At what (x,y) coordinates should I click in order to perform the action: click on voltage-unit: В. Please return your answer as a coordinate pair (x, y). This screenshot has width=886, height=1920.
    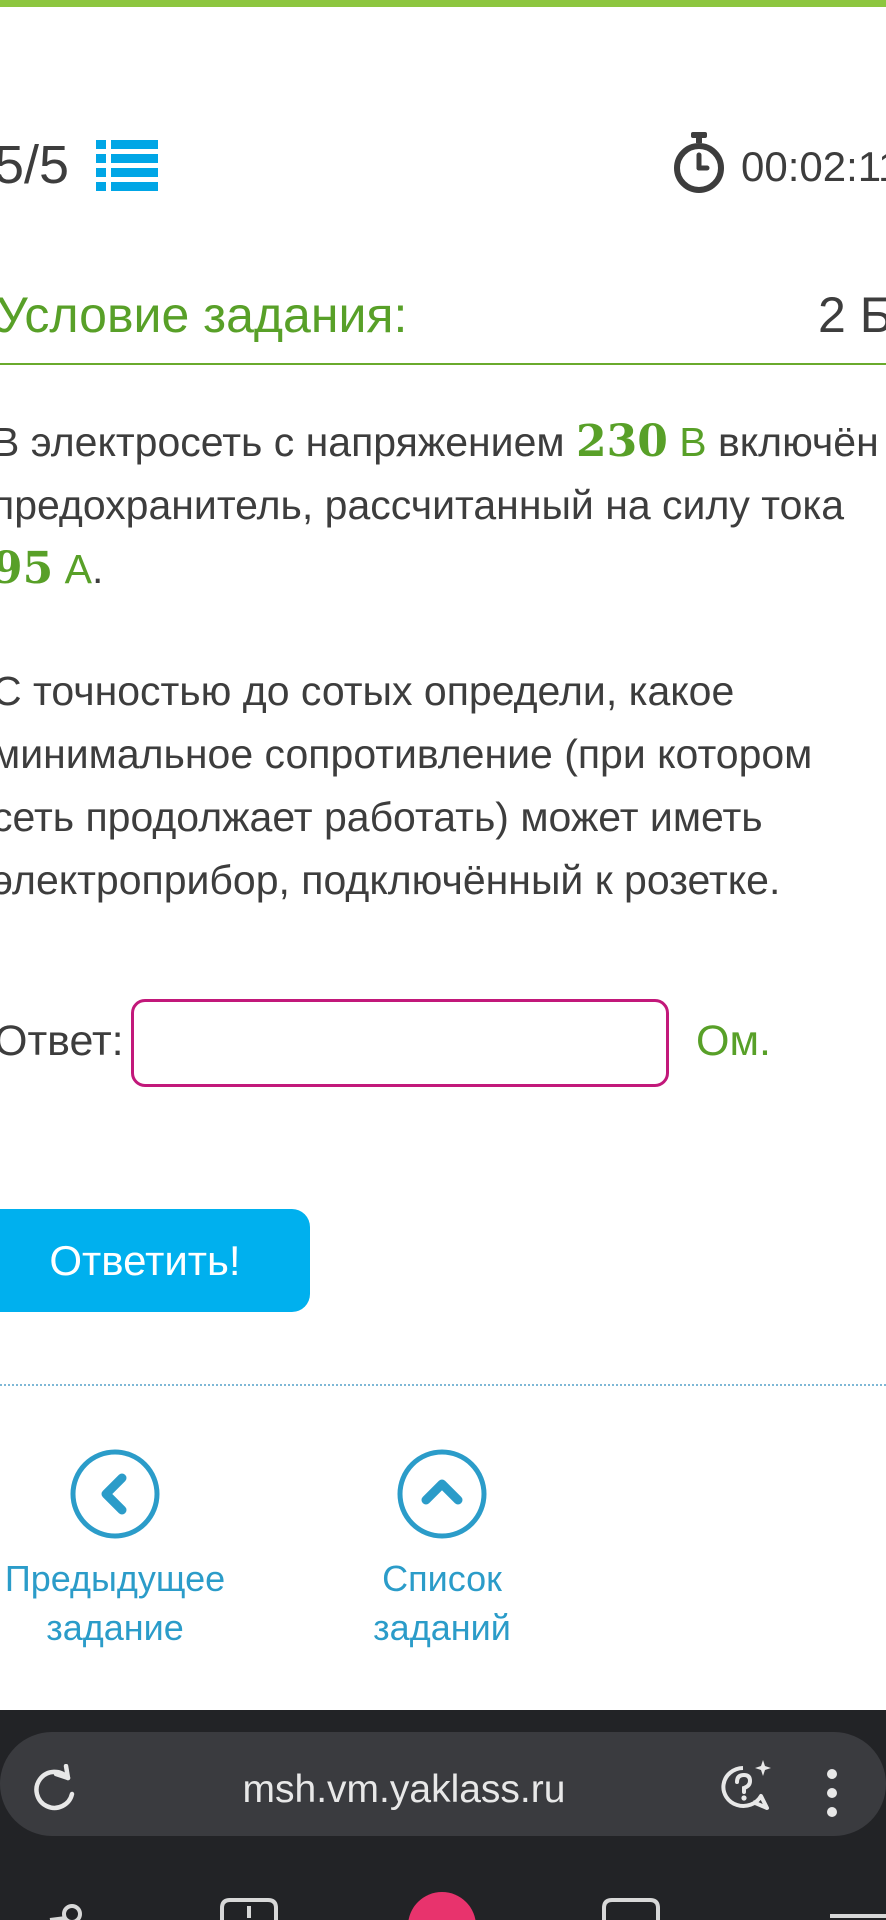
    Looking at the image, I should click on (687, 442).